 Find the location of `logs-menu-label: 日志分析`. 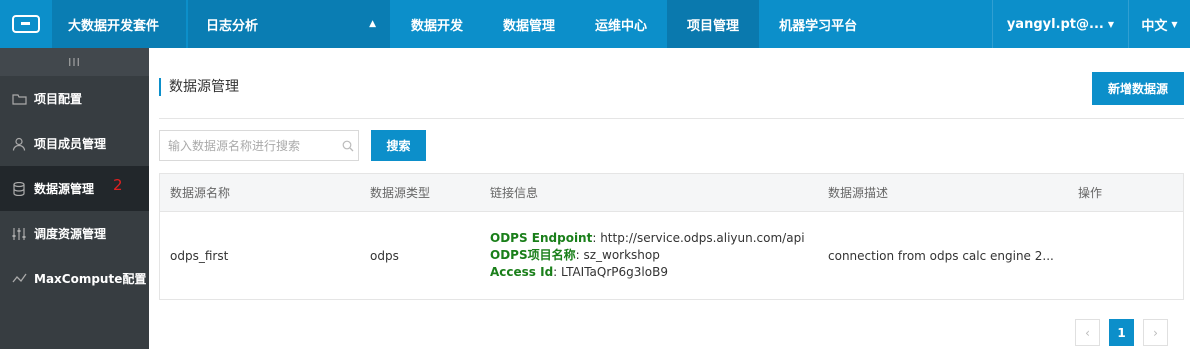

logs-menu-label: 日志分析 is located at coordinates (232, 26).